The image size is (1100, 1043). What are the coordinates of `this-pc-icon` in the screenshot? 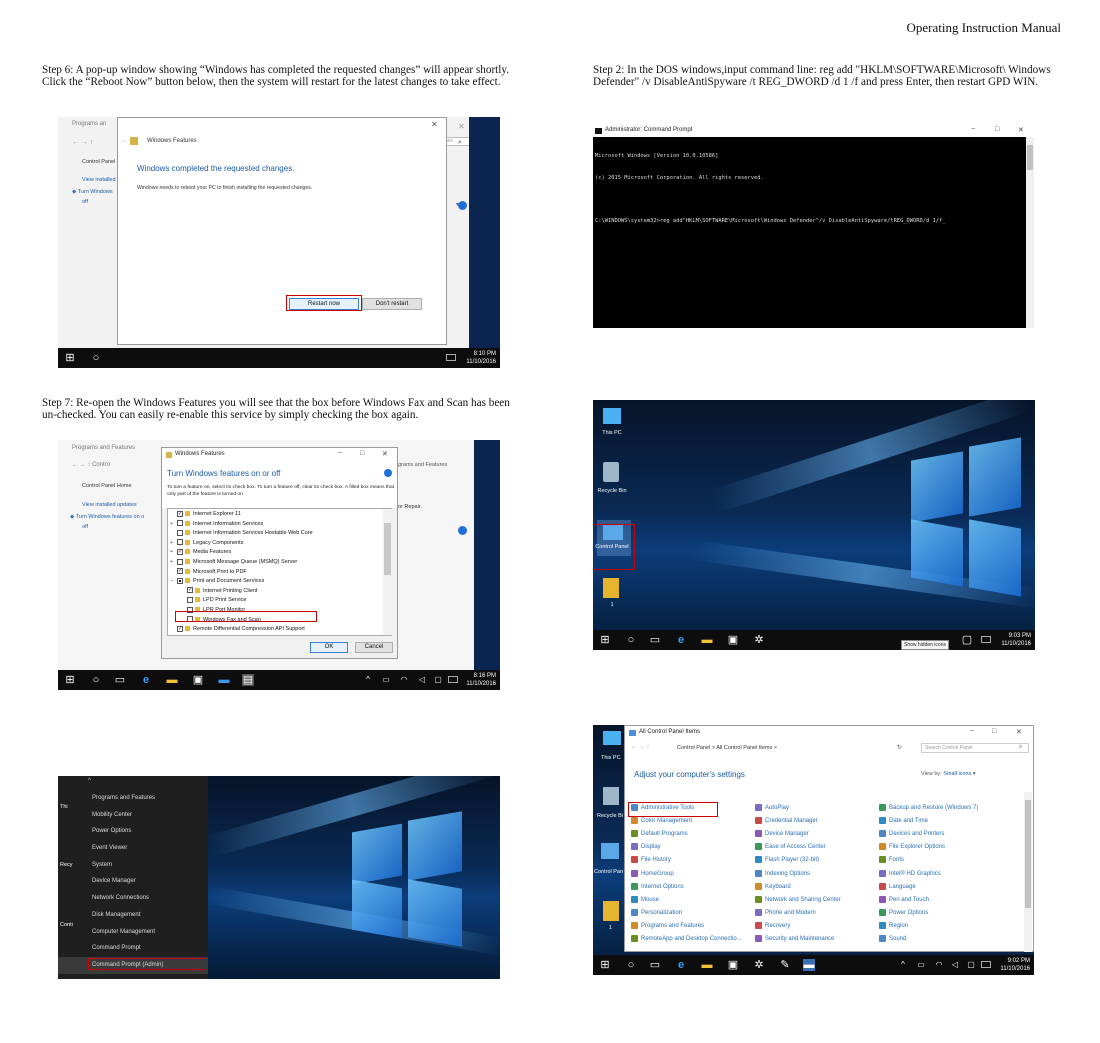 It's located at (612, 416).